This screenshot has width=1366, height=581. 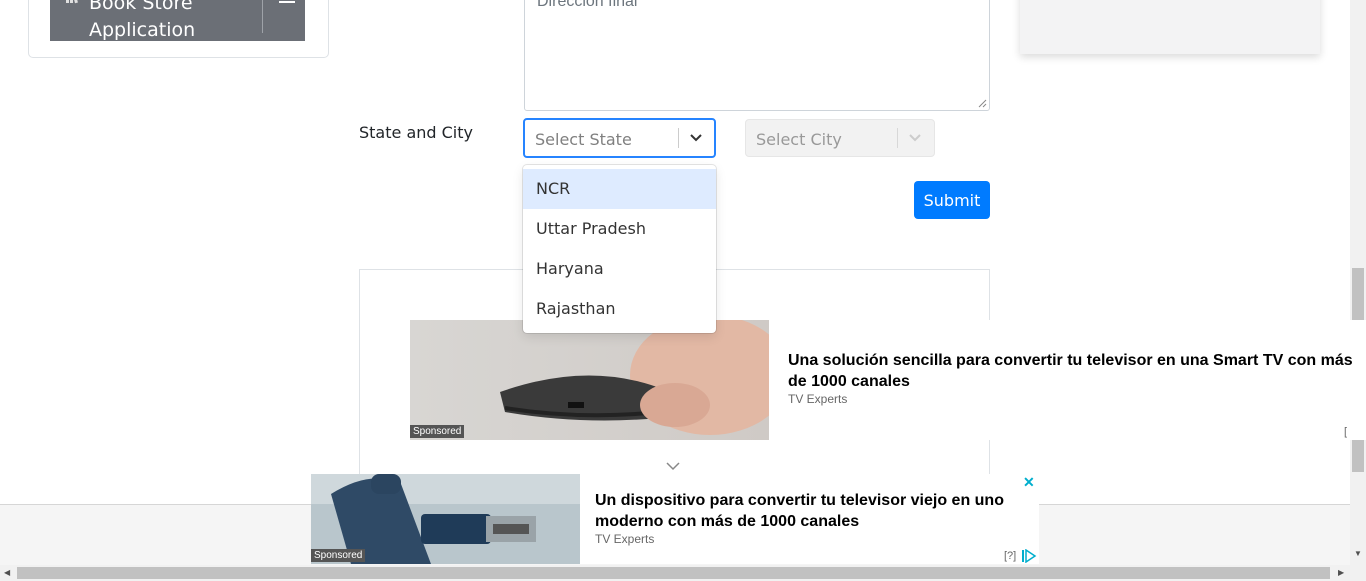 What do you see at coordinates (1010, 556) in the screenshot?
I see `ad-help-link: [?]` at bounding box center [1010, 556].